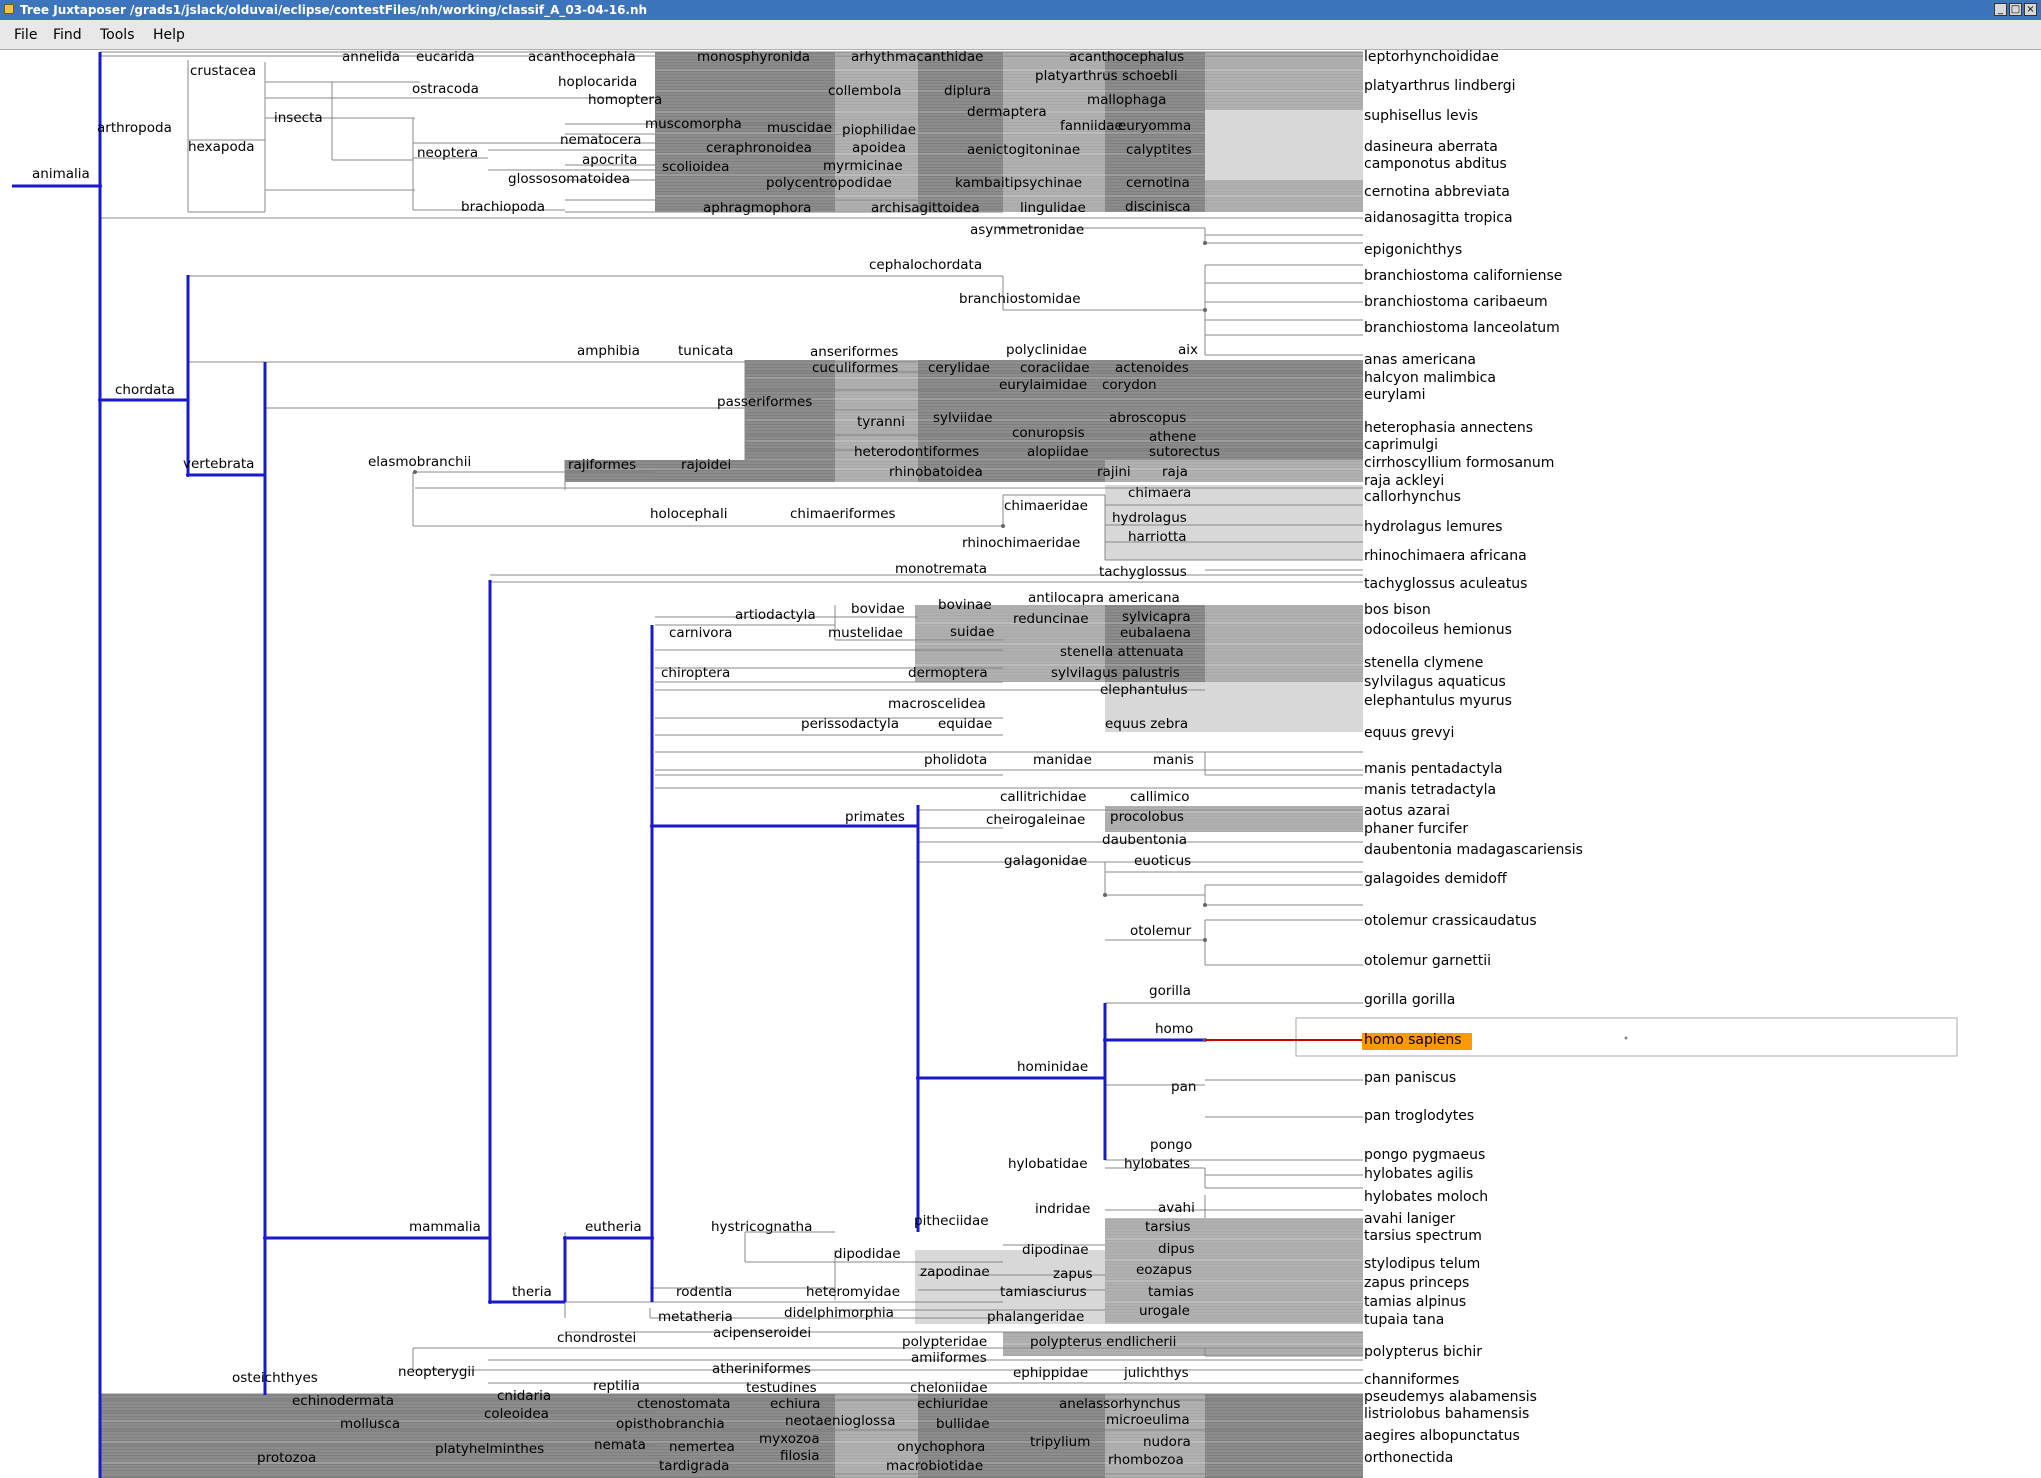 This screenshot has height=1478, width=2041. What do you see at coordinates (865, 91) in the screenshot?
I see `node-label-collembola: collembola` at bounding box center [865, 91].